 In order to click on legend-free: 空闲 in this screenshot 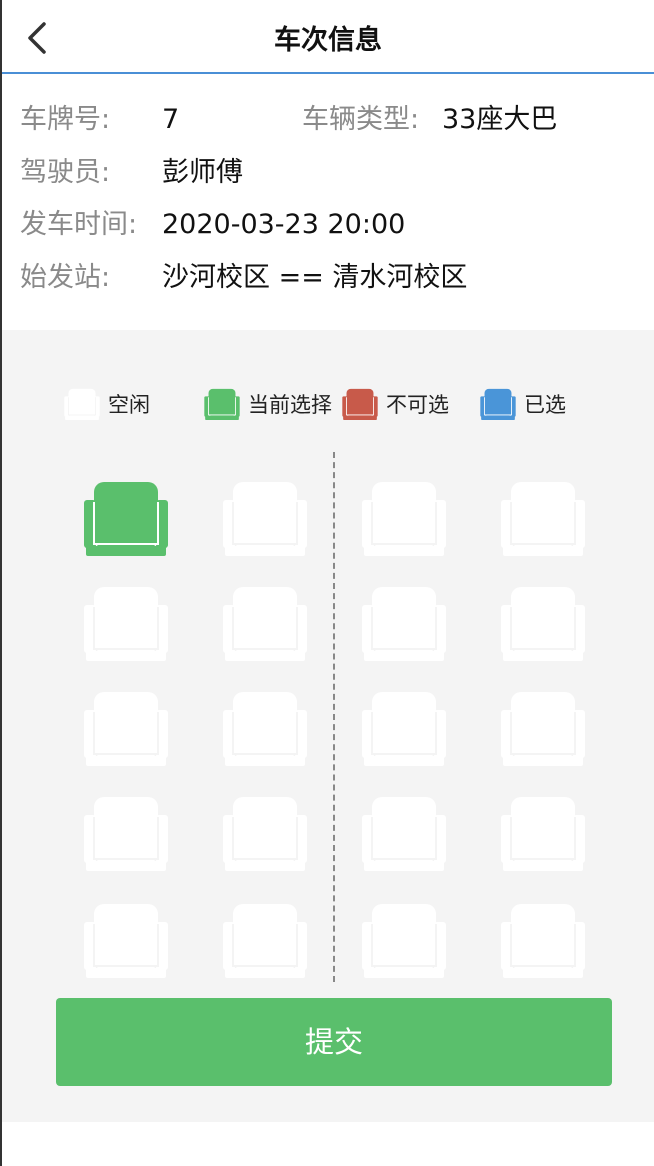, I will do `click(107, 404)`.